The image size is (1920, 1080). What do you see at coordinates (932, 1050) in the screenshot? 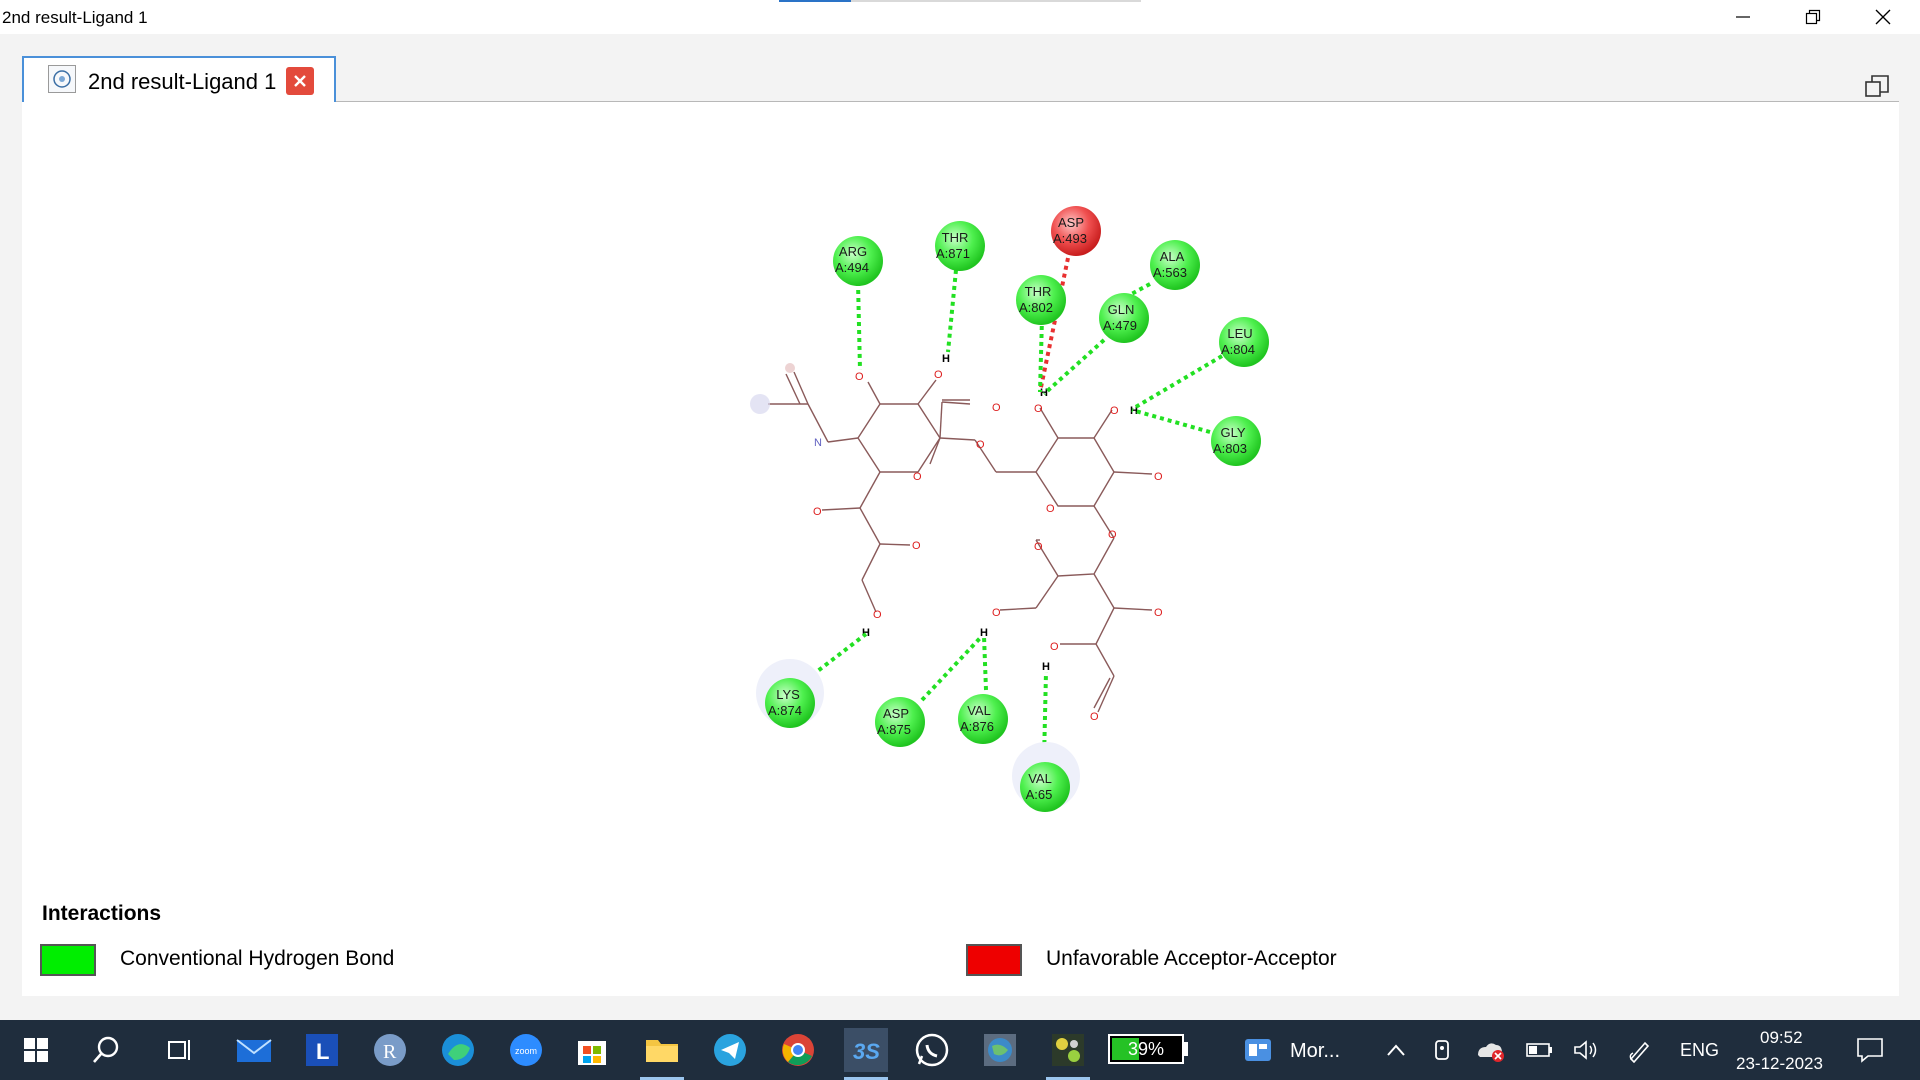
I see `whatsapp-icon` at bounding box center [932, 1050].